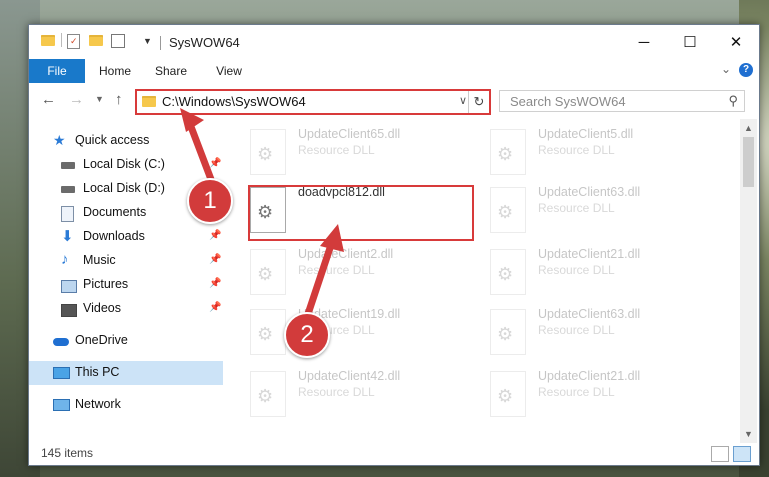 This screenshot has width=769, height=477. Describe the element at coordinates (73, 41) in the screenshot. I see `properties-icon: ✓` at that location.